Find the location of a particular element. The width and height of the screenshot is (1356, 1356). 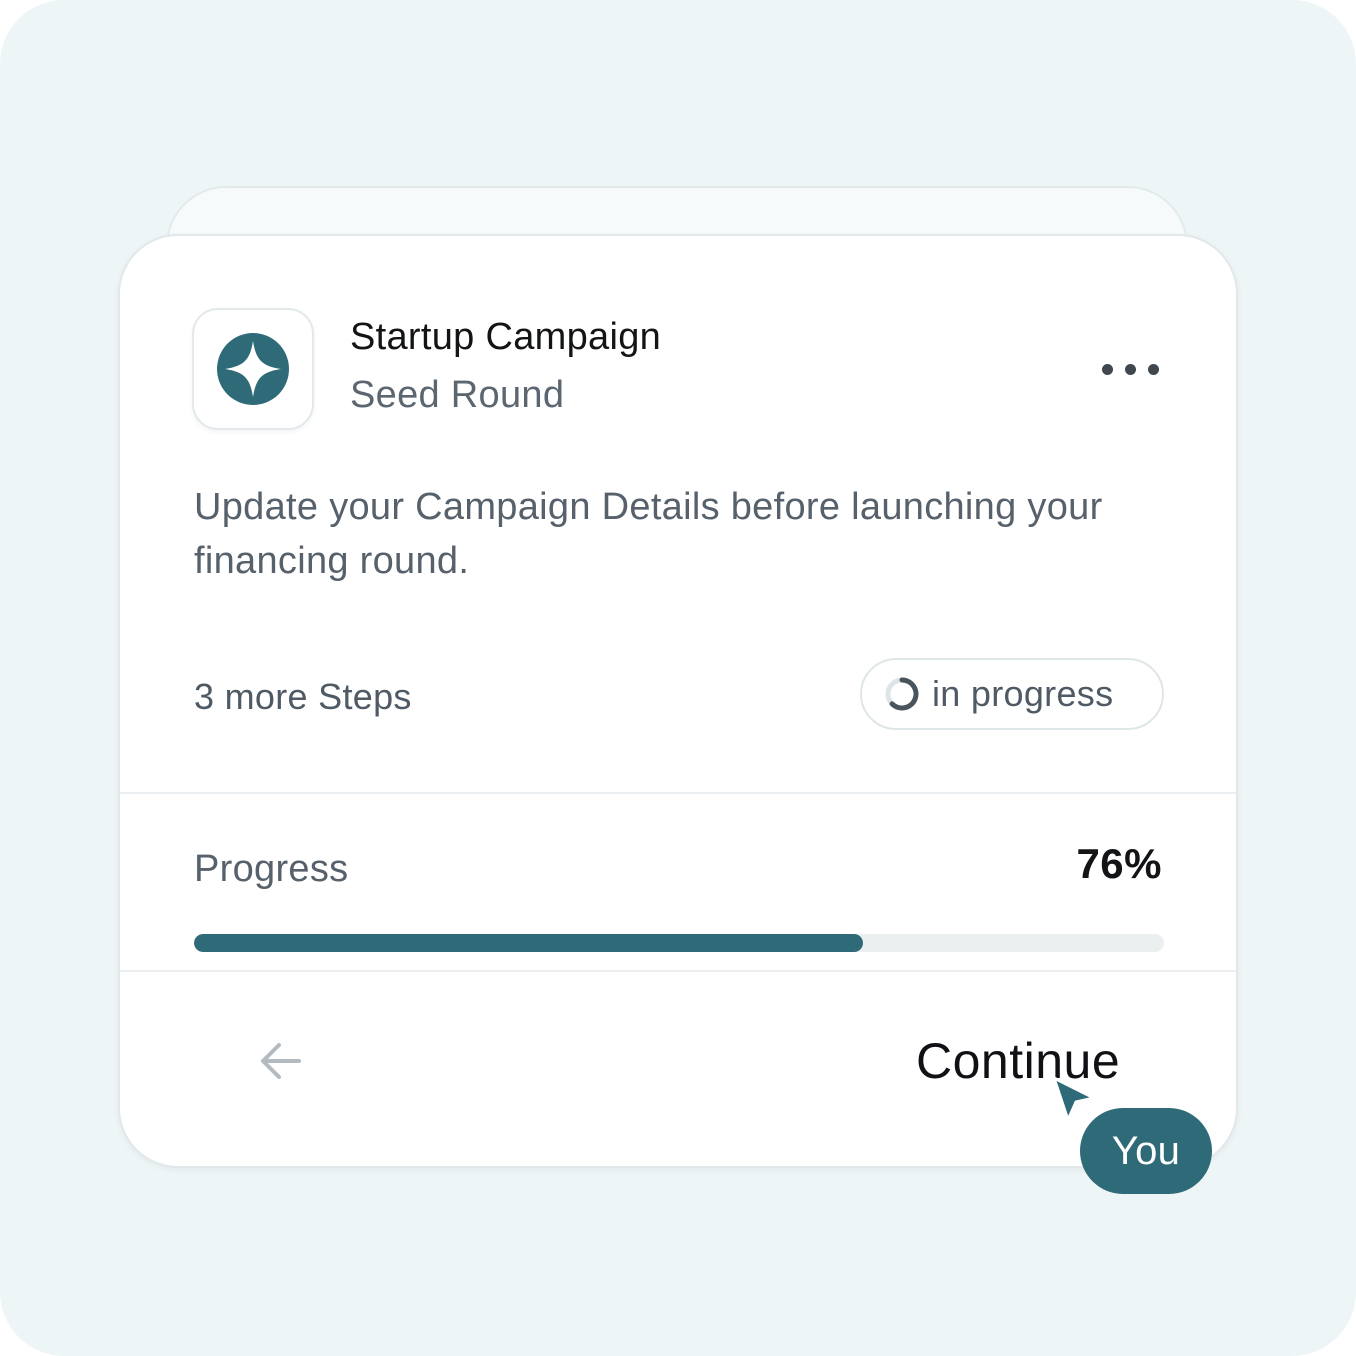

progress-bar is located at coordinates (679, 943).